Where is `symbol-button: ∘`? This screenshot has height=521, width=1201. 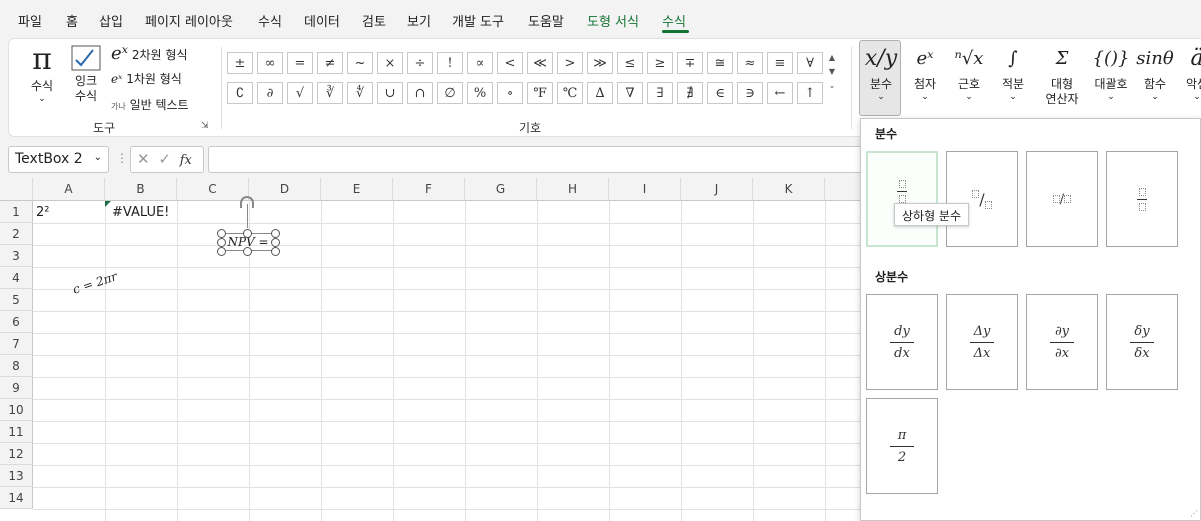 symbol-button: ∘ is located at coordinates (510, 93).